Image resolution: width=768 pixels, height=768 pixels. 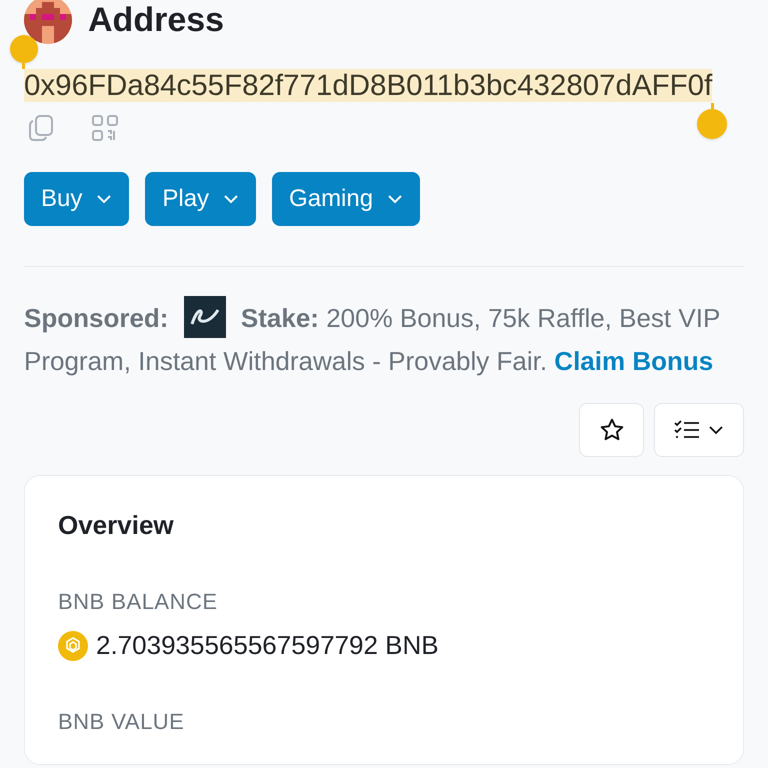 I want to click on dropdown-button: Gaming, so click(x=346, y=199).